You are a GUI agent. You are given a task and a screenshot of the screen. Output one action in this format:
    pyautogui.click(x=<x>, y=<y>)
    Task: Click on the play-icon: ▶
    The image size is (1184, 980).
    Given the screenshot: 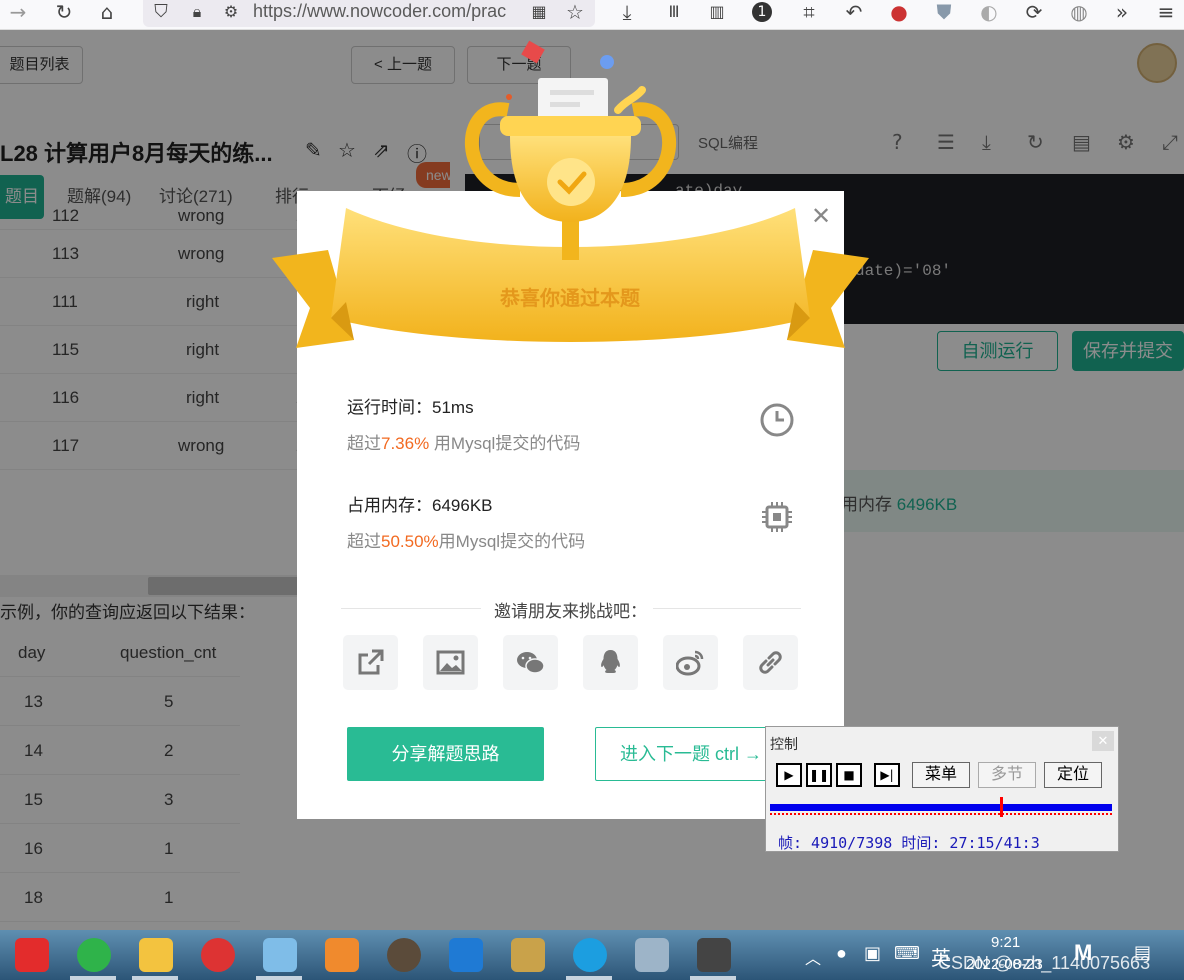 What is the action you would take?
    pyautogui.click(x=789, y=775)
    